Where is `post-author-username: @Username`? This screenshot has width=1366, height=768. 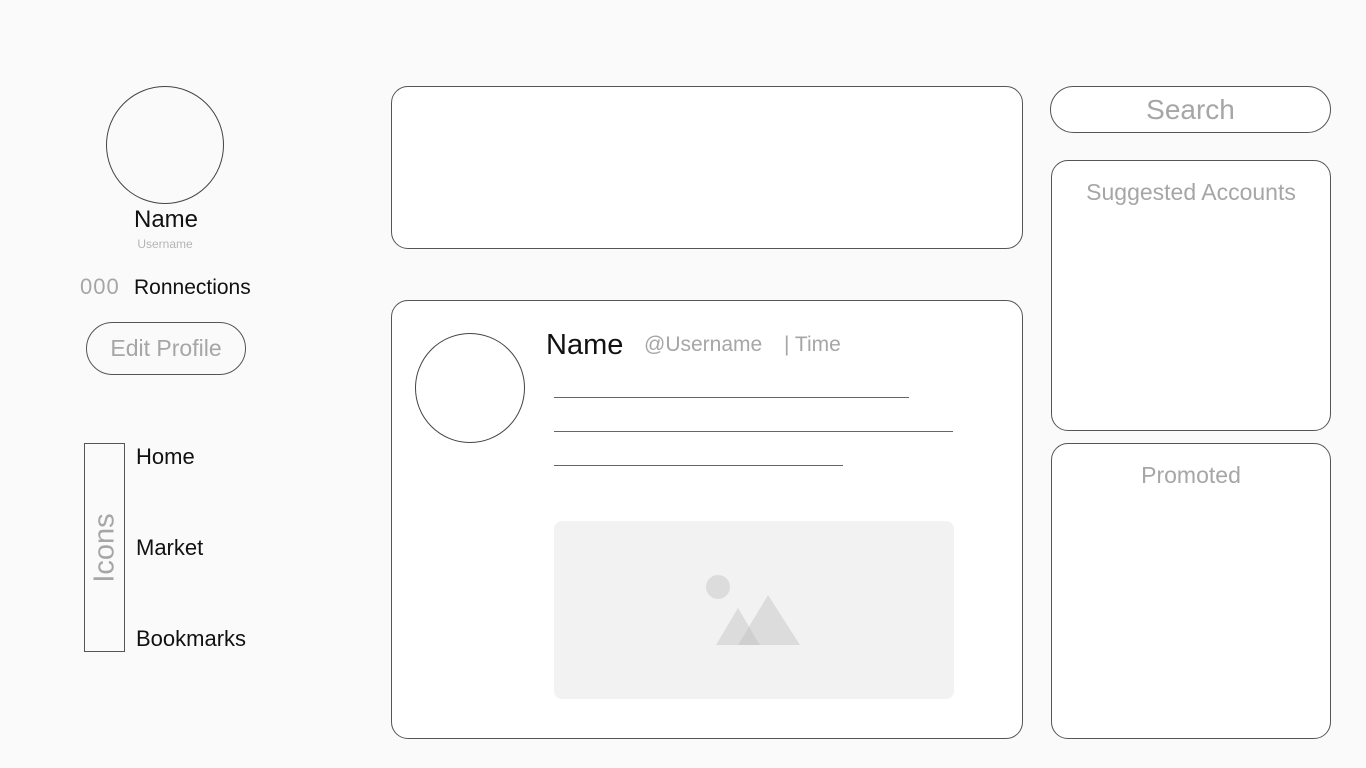
post-author-username: @Username is located at coordinates (703, 345).